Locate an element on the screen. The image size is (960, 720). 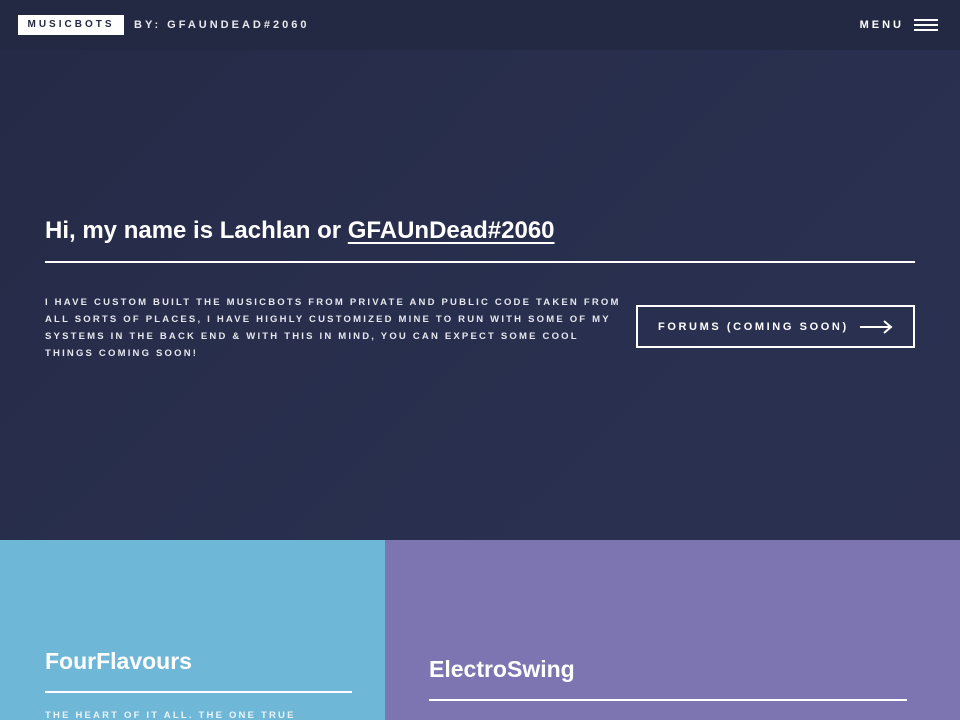
arrow-right-icon is located at coordinates (876, 326).